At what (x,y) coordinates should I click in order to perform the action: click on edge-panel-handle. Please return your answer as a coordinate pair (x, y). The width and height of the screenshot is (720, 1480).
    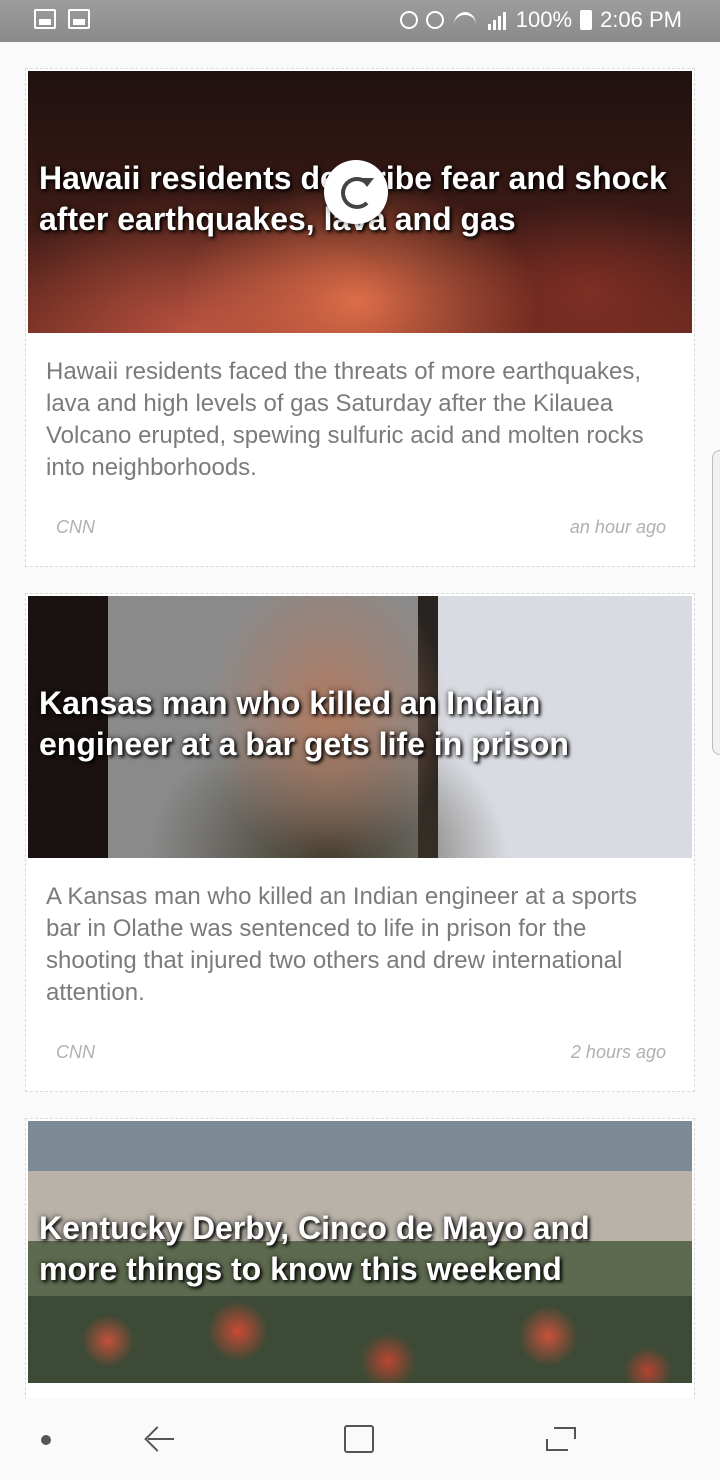
    Looking at the image, I should click on (716, 602).